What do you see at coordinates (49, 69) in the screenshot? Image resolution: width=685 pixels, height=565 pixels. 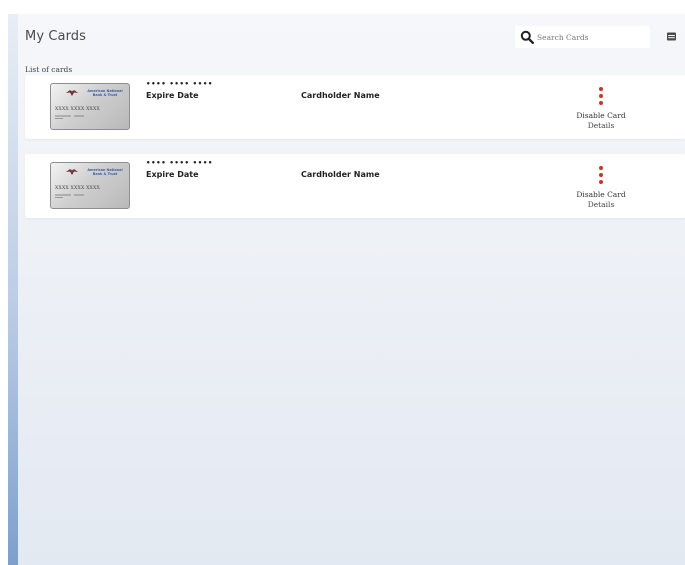 I see `list-label: List of cards` at bounding box center [49, 69].